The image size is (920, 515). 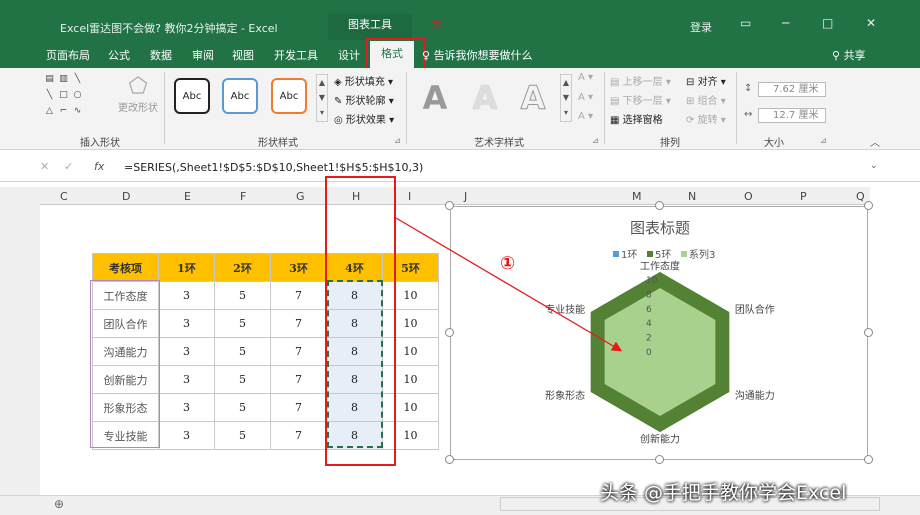 I want to click on text-fill-button: A ▾, so click(x=585, y=77).